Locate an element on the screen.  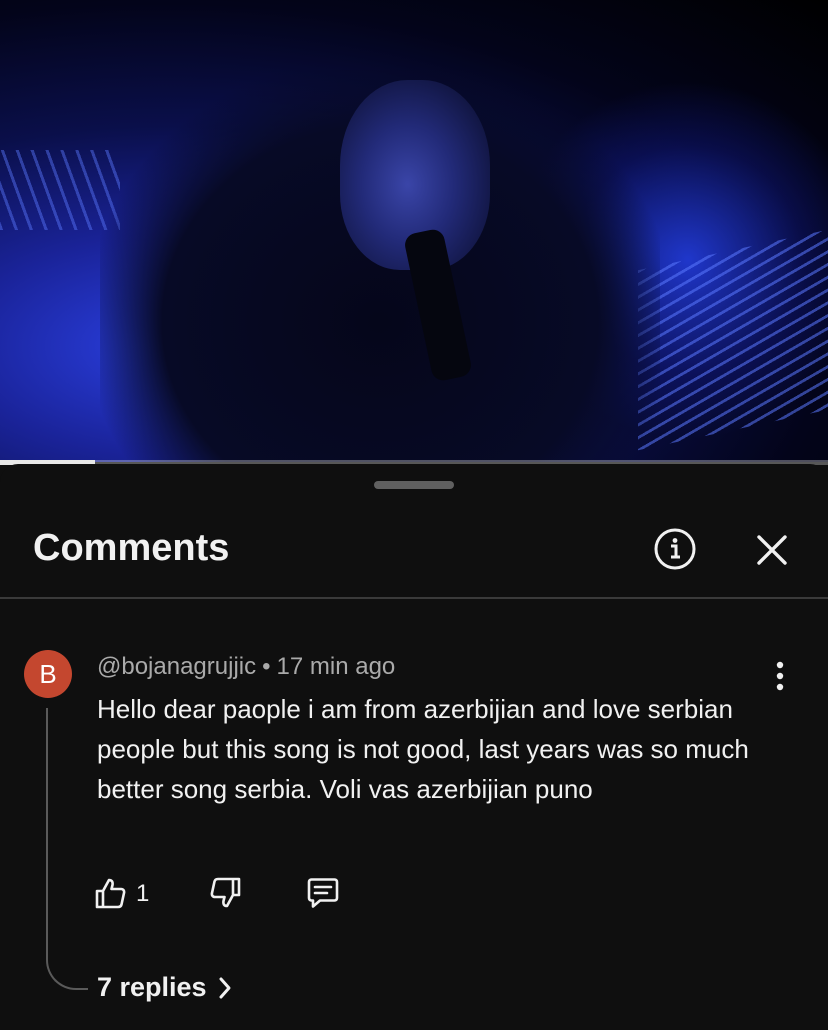
info-button is located at coordinates (675, 549).